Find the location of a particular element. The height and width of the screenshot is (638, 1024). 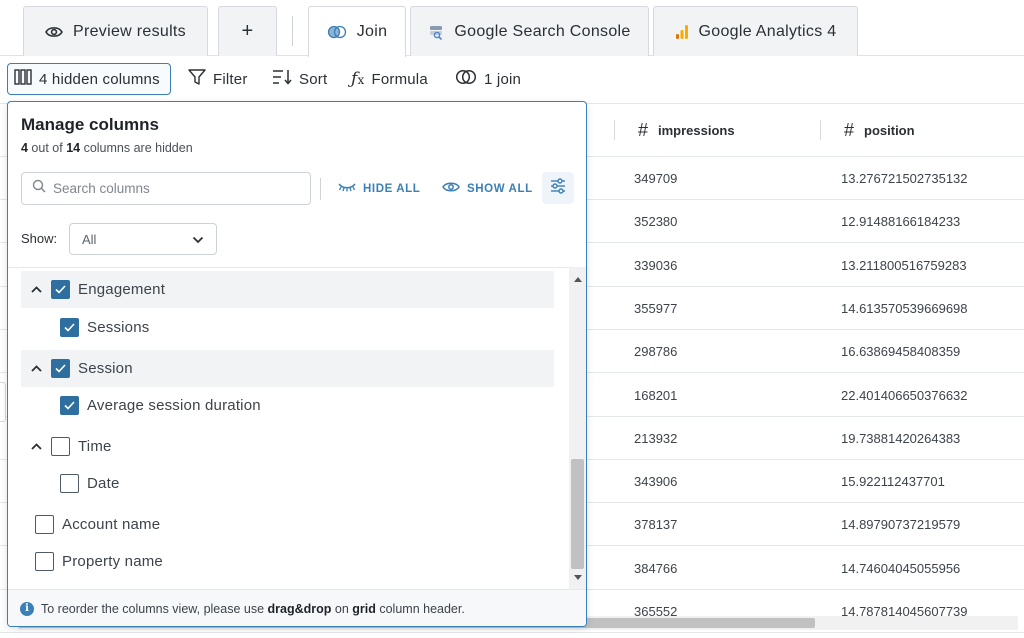

vertical-scrollbar-thumb is located at coordinates (577, 514).